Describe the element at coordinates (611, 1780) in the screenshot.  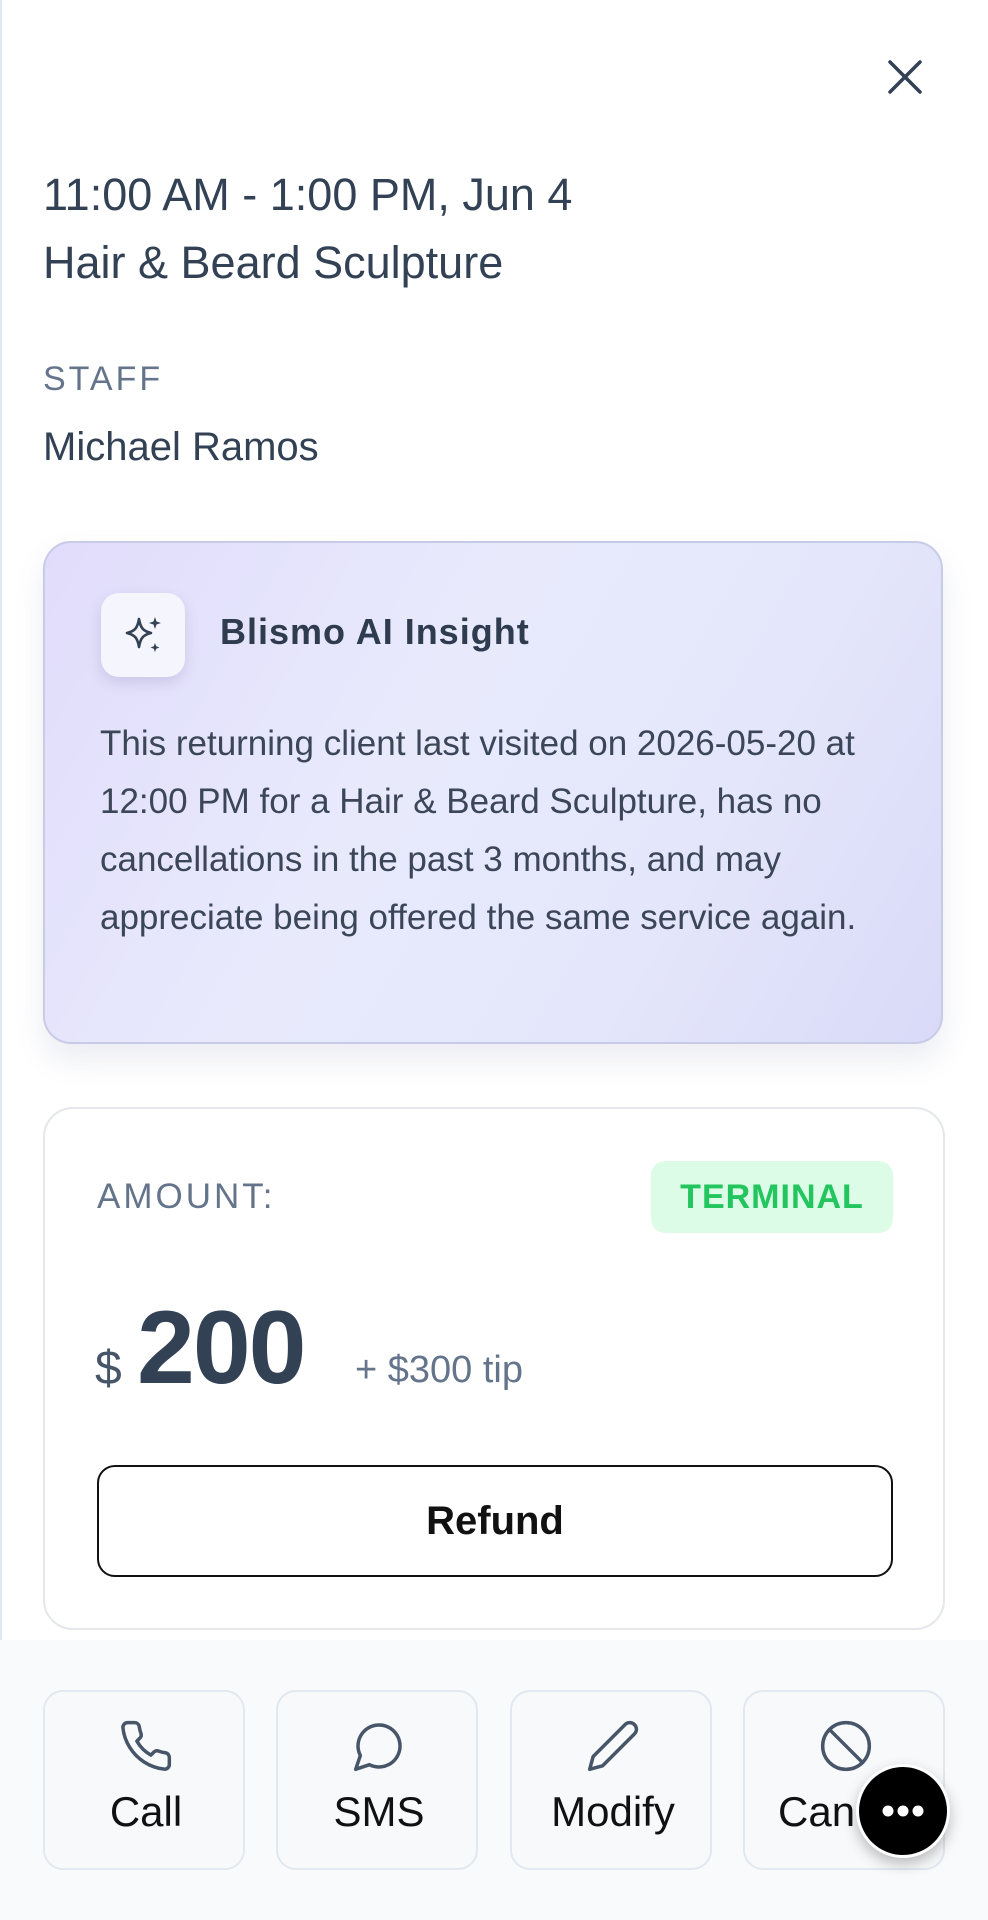
I see `modify-button: Modify` at that location.